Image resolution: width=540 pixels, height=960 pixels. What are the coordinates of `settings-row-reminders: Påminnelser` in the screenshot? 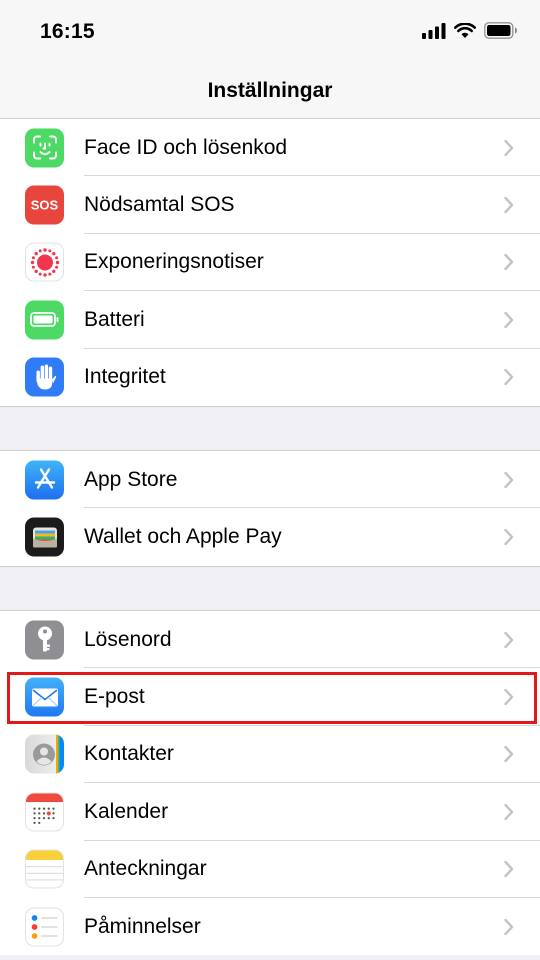 It's located at (270, 926).